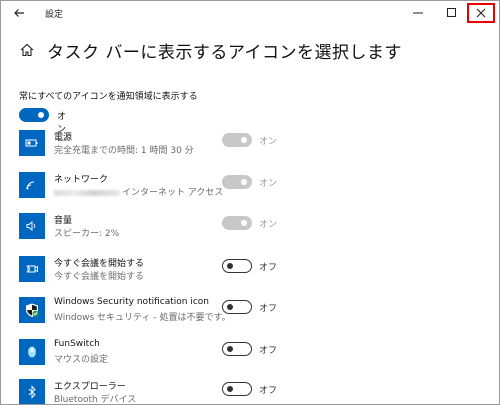 This screenshot has height=405, width=500. What do you see at coordinates (32, 269) in the screenshot?
I see `meet-now-icon` at bounding box center [32, 269].